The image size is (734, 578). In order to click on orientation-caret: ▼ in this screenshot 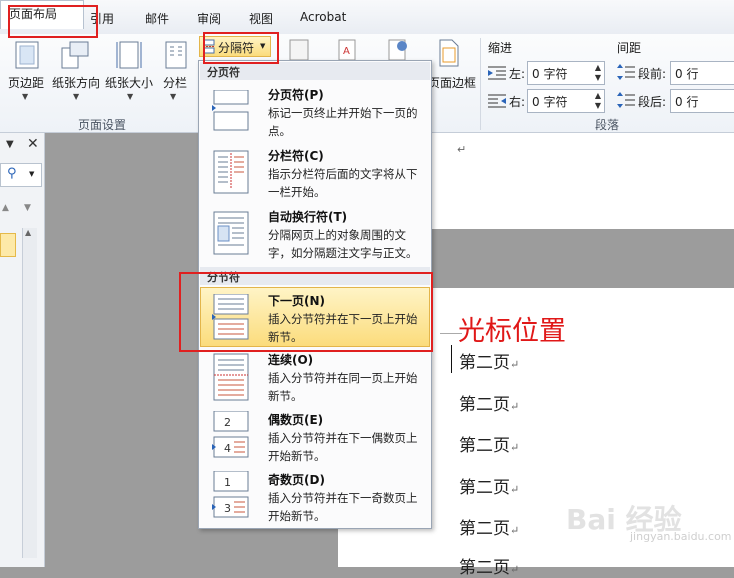, I will do `click(76, 96)`.